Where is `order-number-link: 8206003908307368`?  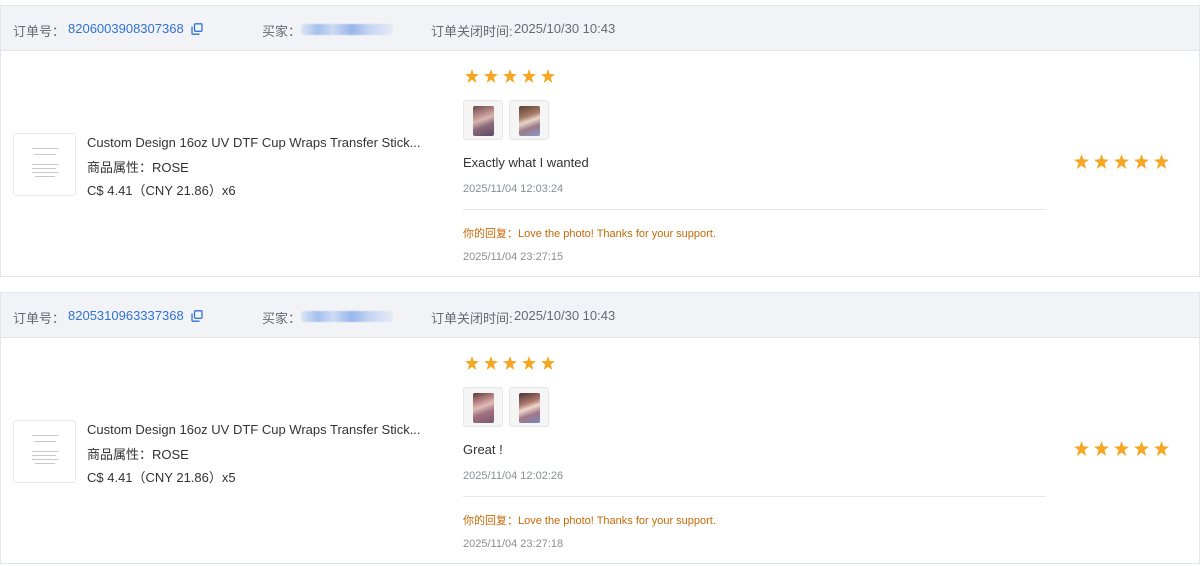 order-number-link: 8206003908307368 is located at coordinates (126, 28).